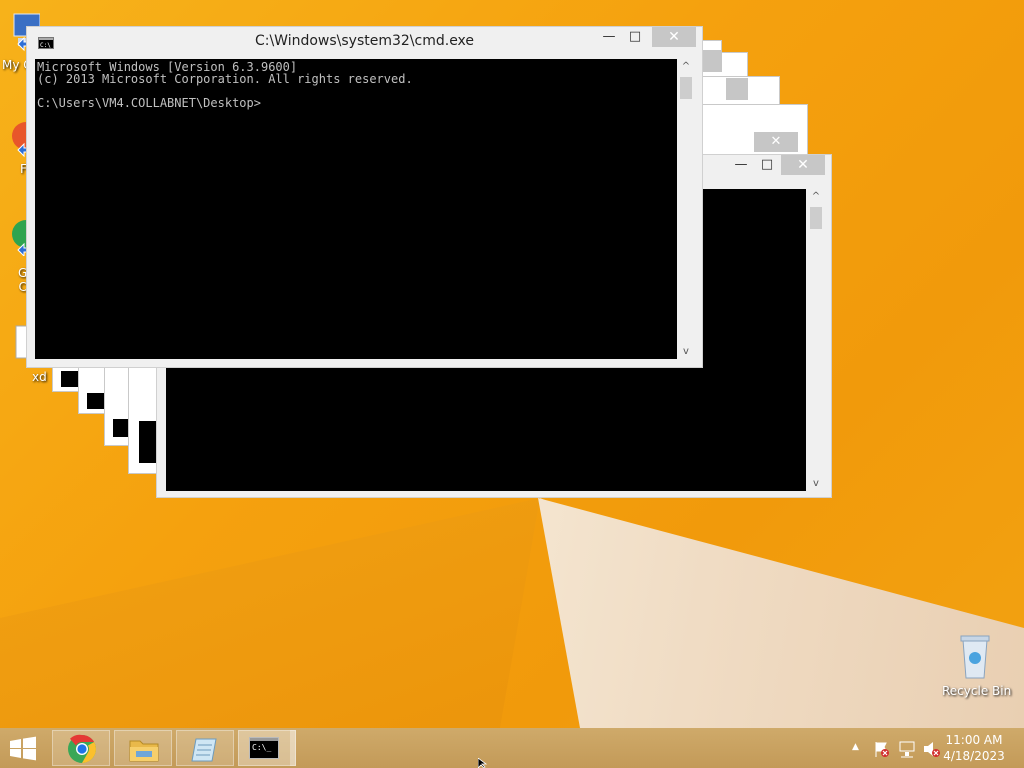  I want to click on taskbar-notepad, so click(205, 748).